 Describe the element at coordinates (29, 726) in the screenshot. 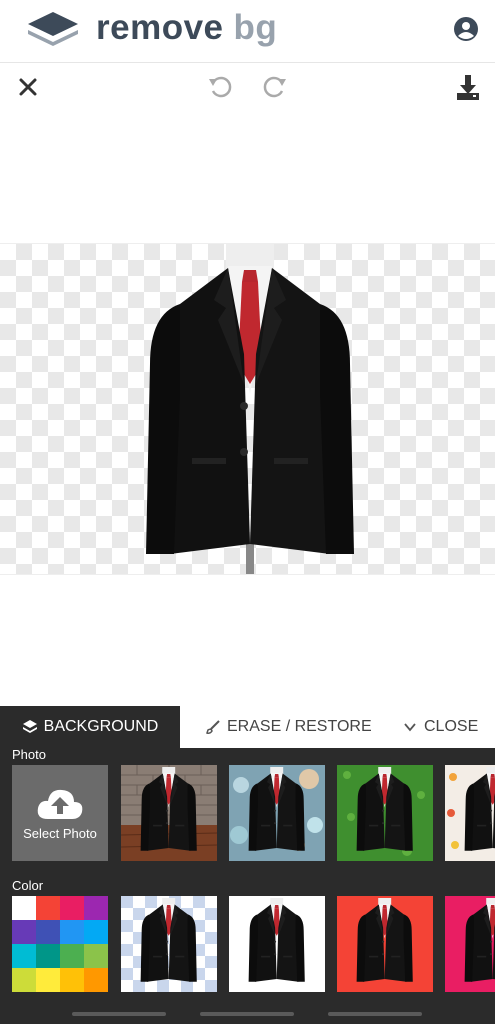

I see `layers-icon` at that location.